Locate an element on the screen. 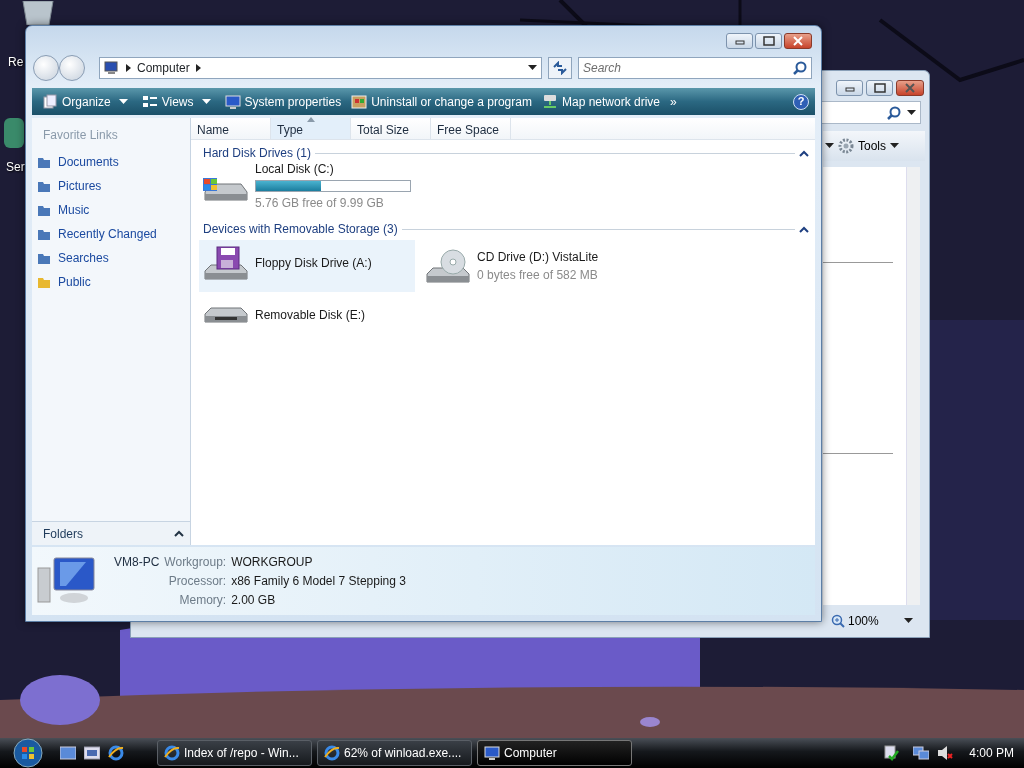 This screenshot has height=768, width=1024. favorite-link: Music is located at coordinates (111, 210).